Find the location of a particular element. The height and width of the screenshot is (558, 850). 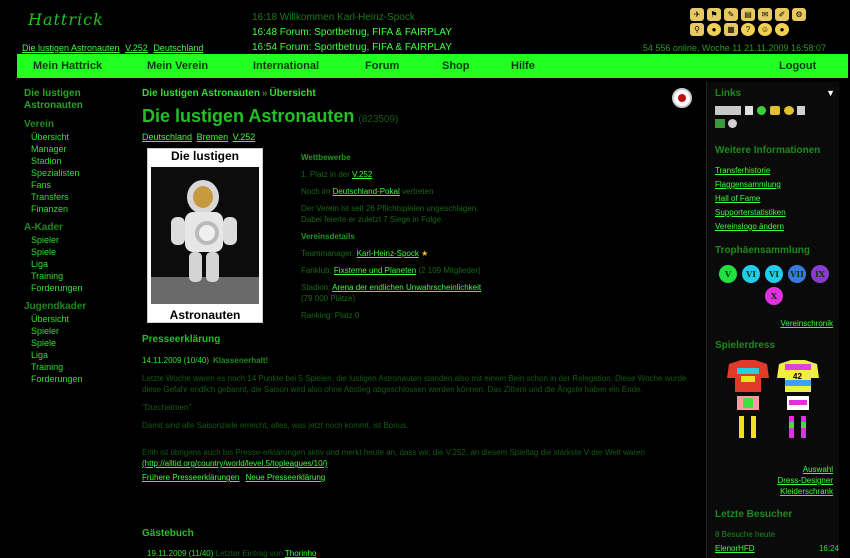

sidebar-item-spiele: Spiele is located at coordinates (76, 252).